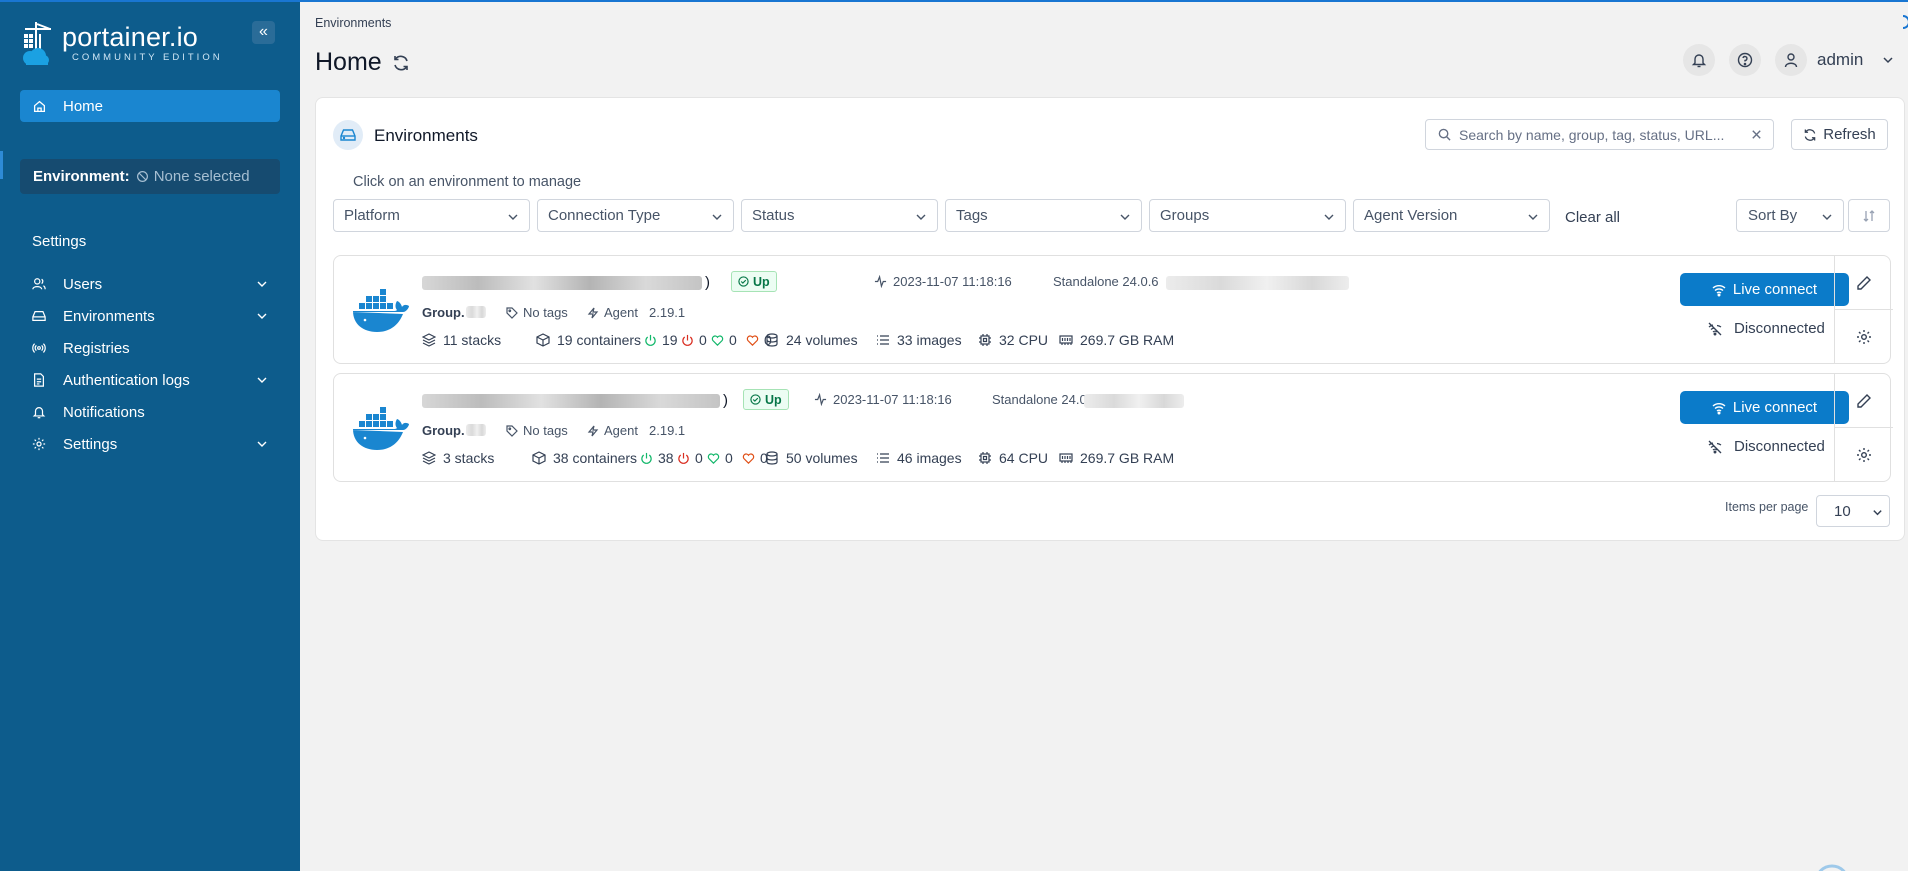 This screenshot has height=871, width=1908. I want to click on filter-agent-version: Agent Version, so click(1451, 215).